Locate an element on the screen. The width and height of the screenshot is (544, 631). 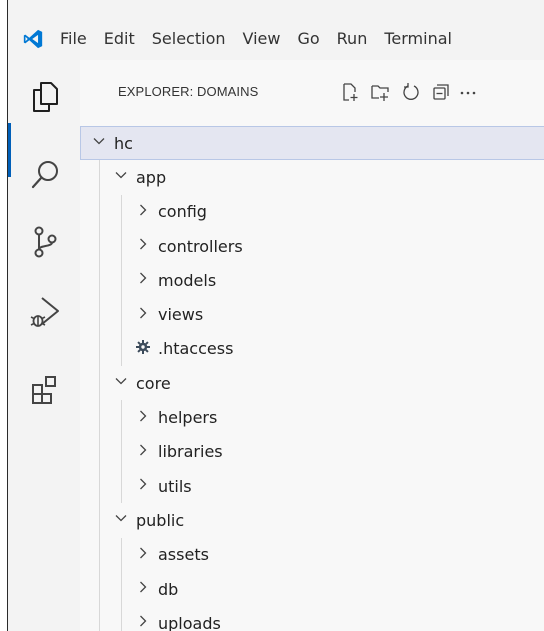
tree-item-label: models is located at coordinates (187, 280).